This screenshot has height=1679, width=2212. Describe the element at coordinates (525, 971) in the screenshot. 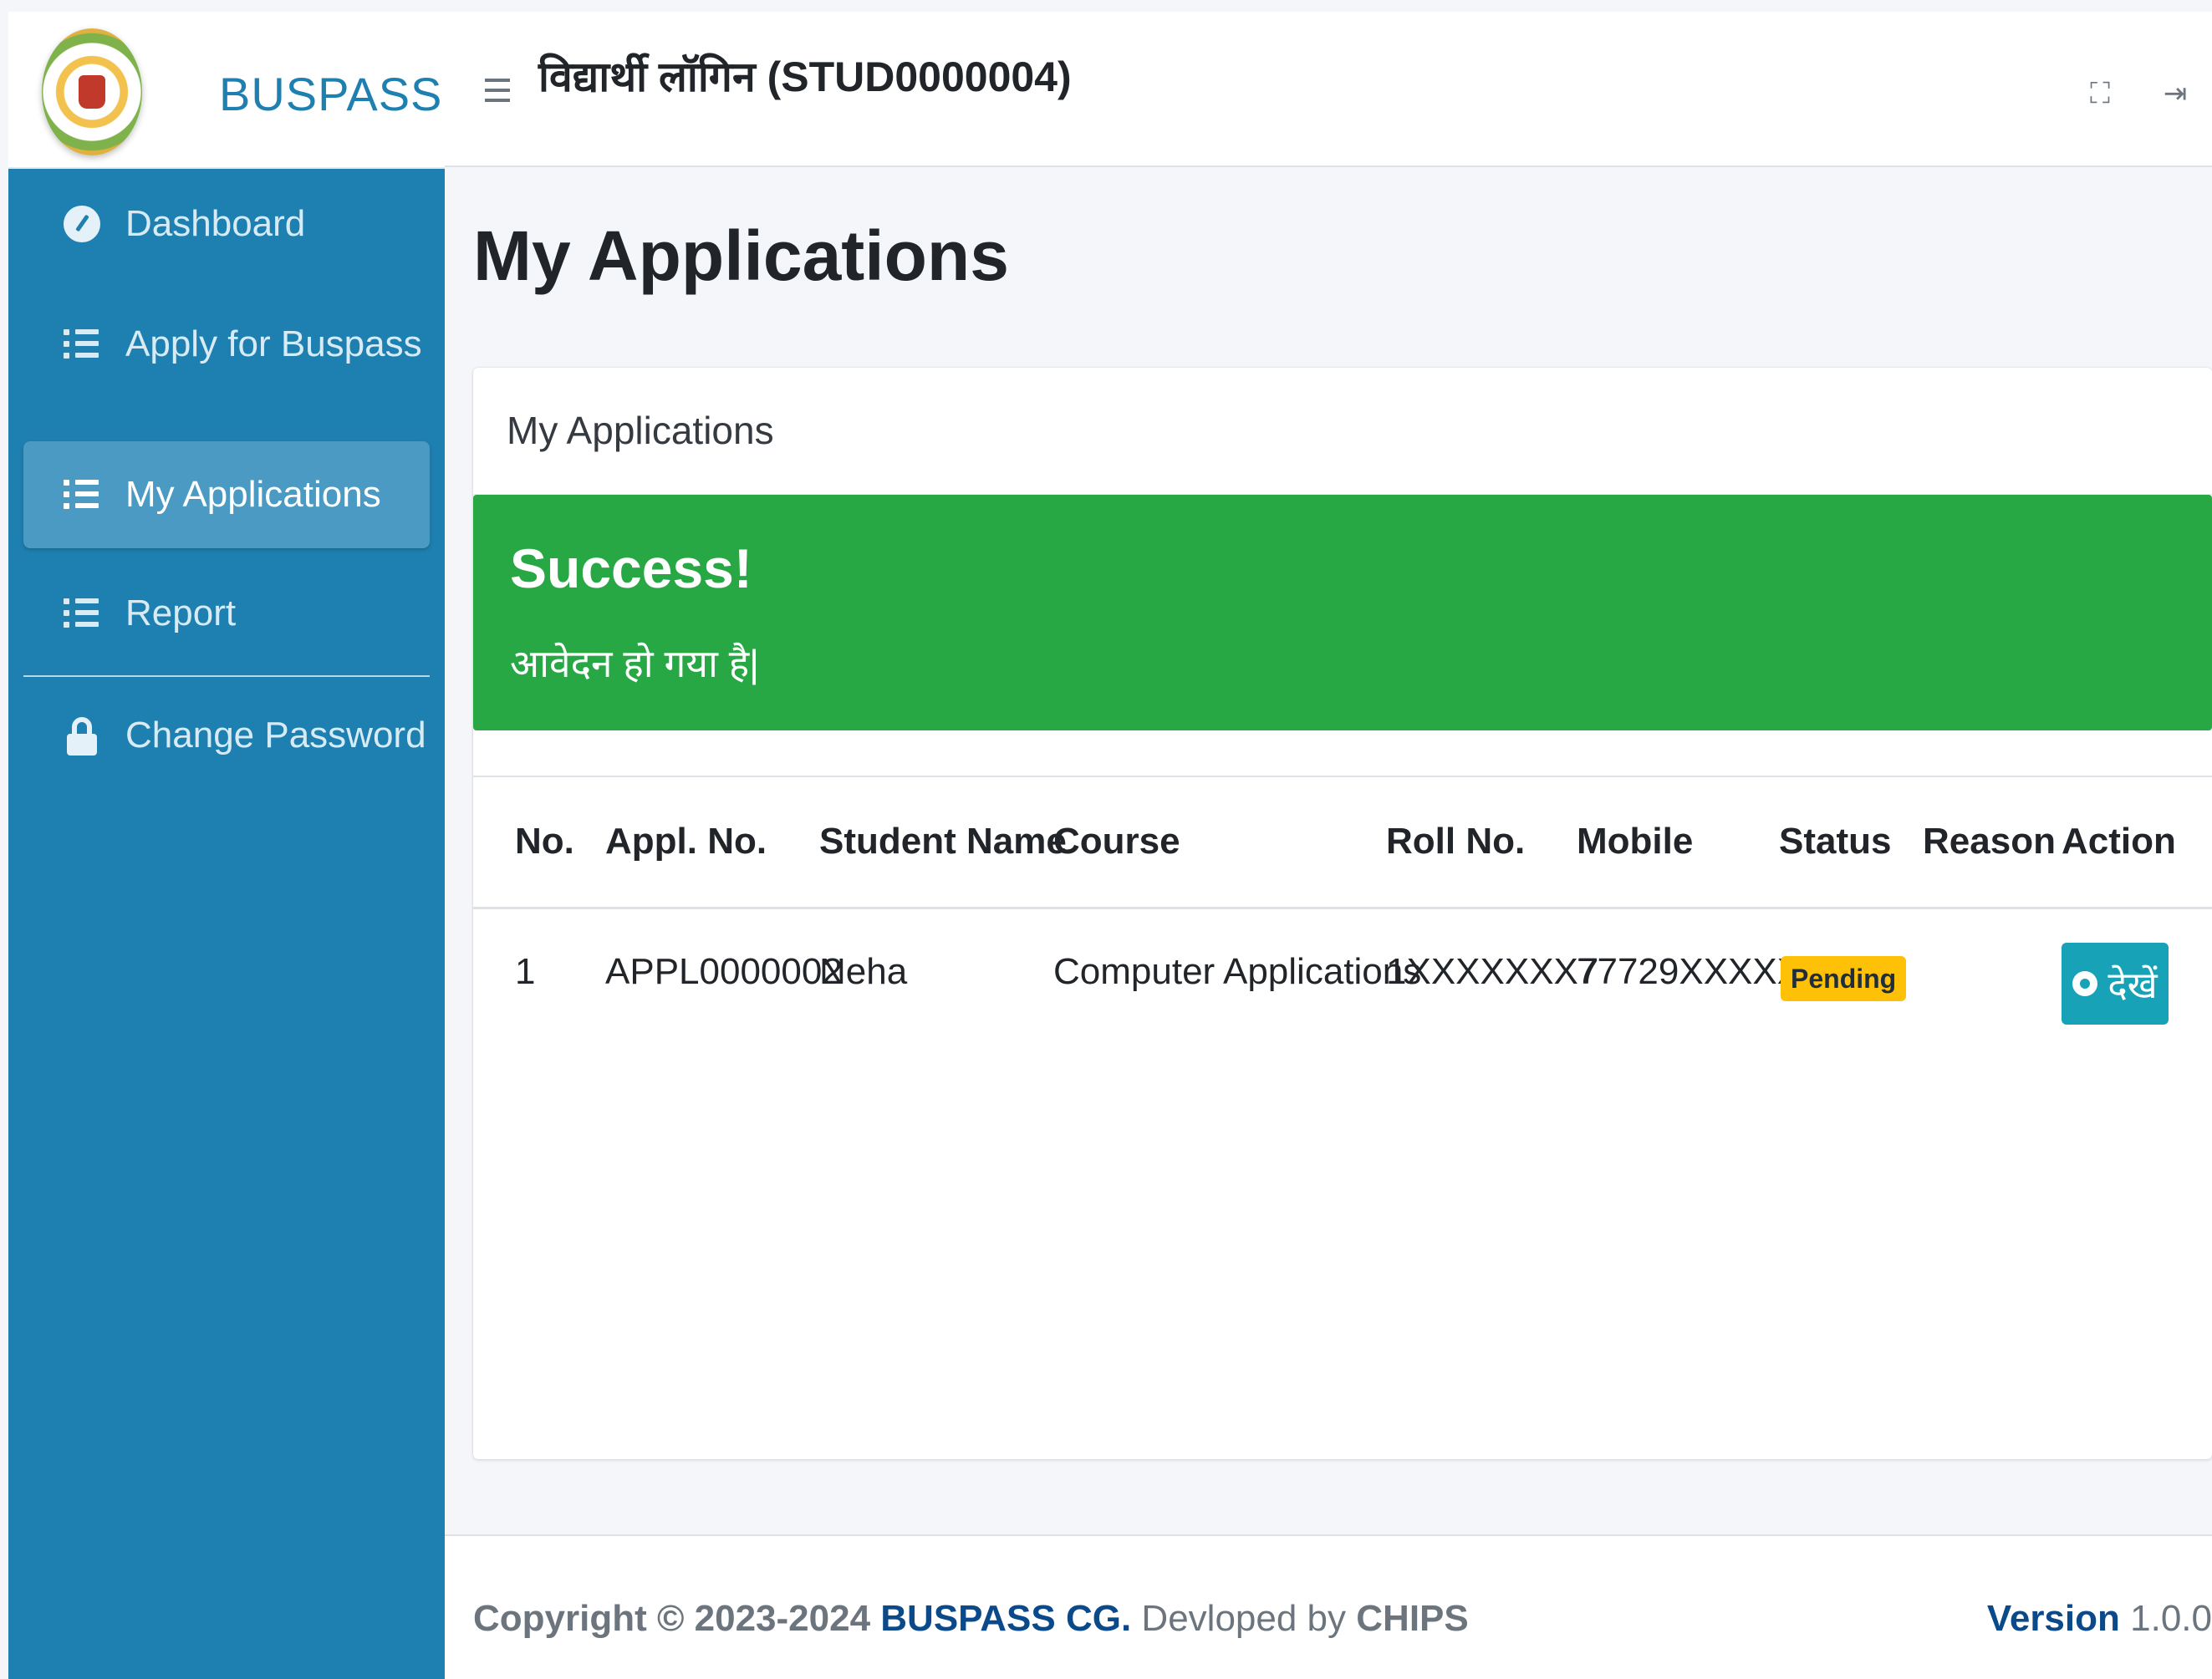

I see `cell-no: 1` at that location.